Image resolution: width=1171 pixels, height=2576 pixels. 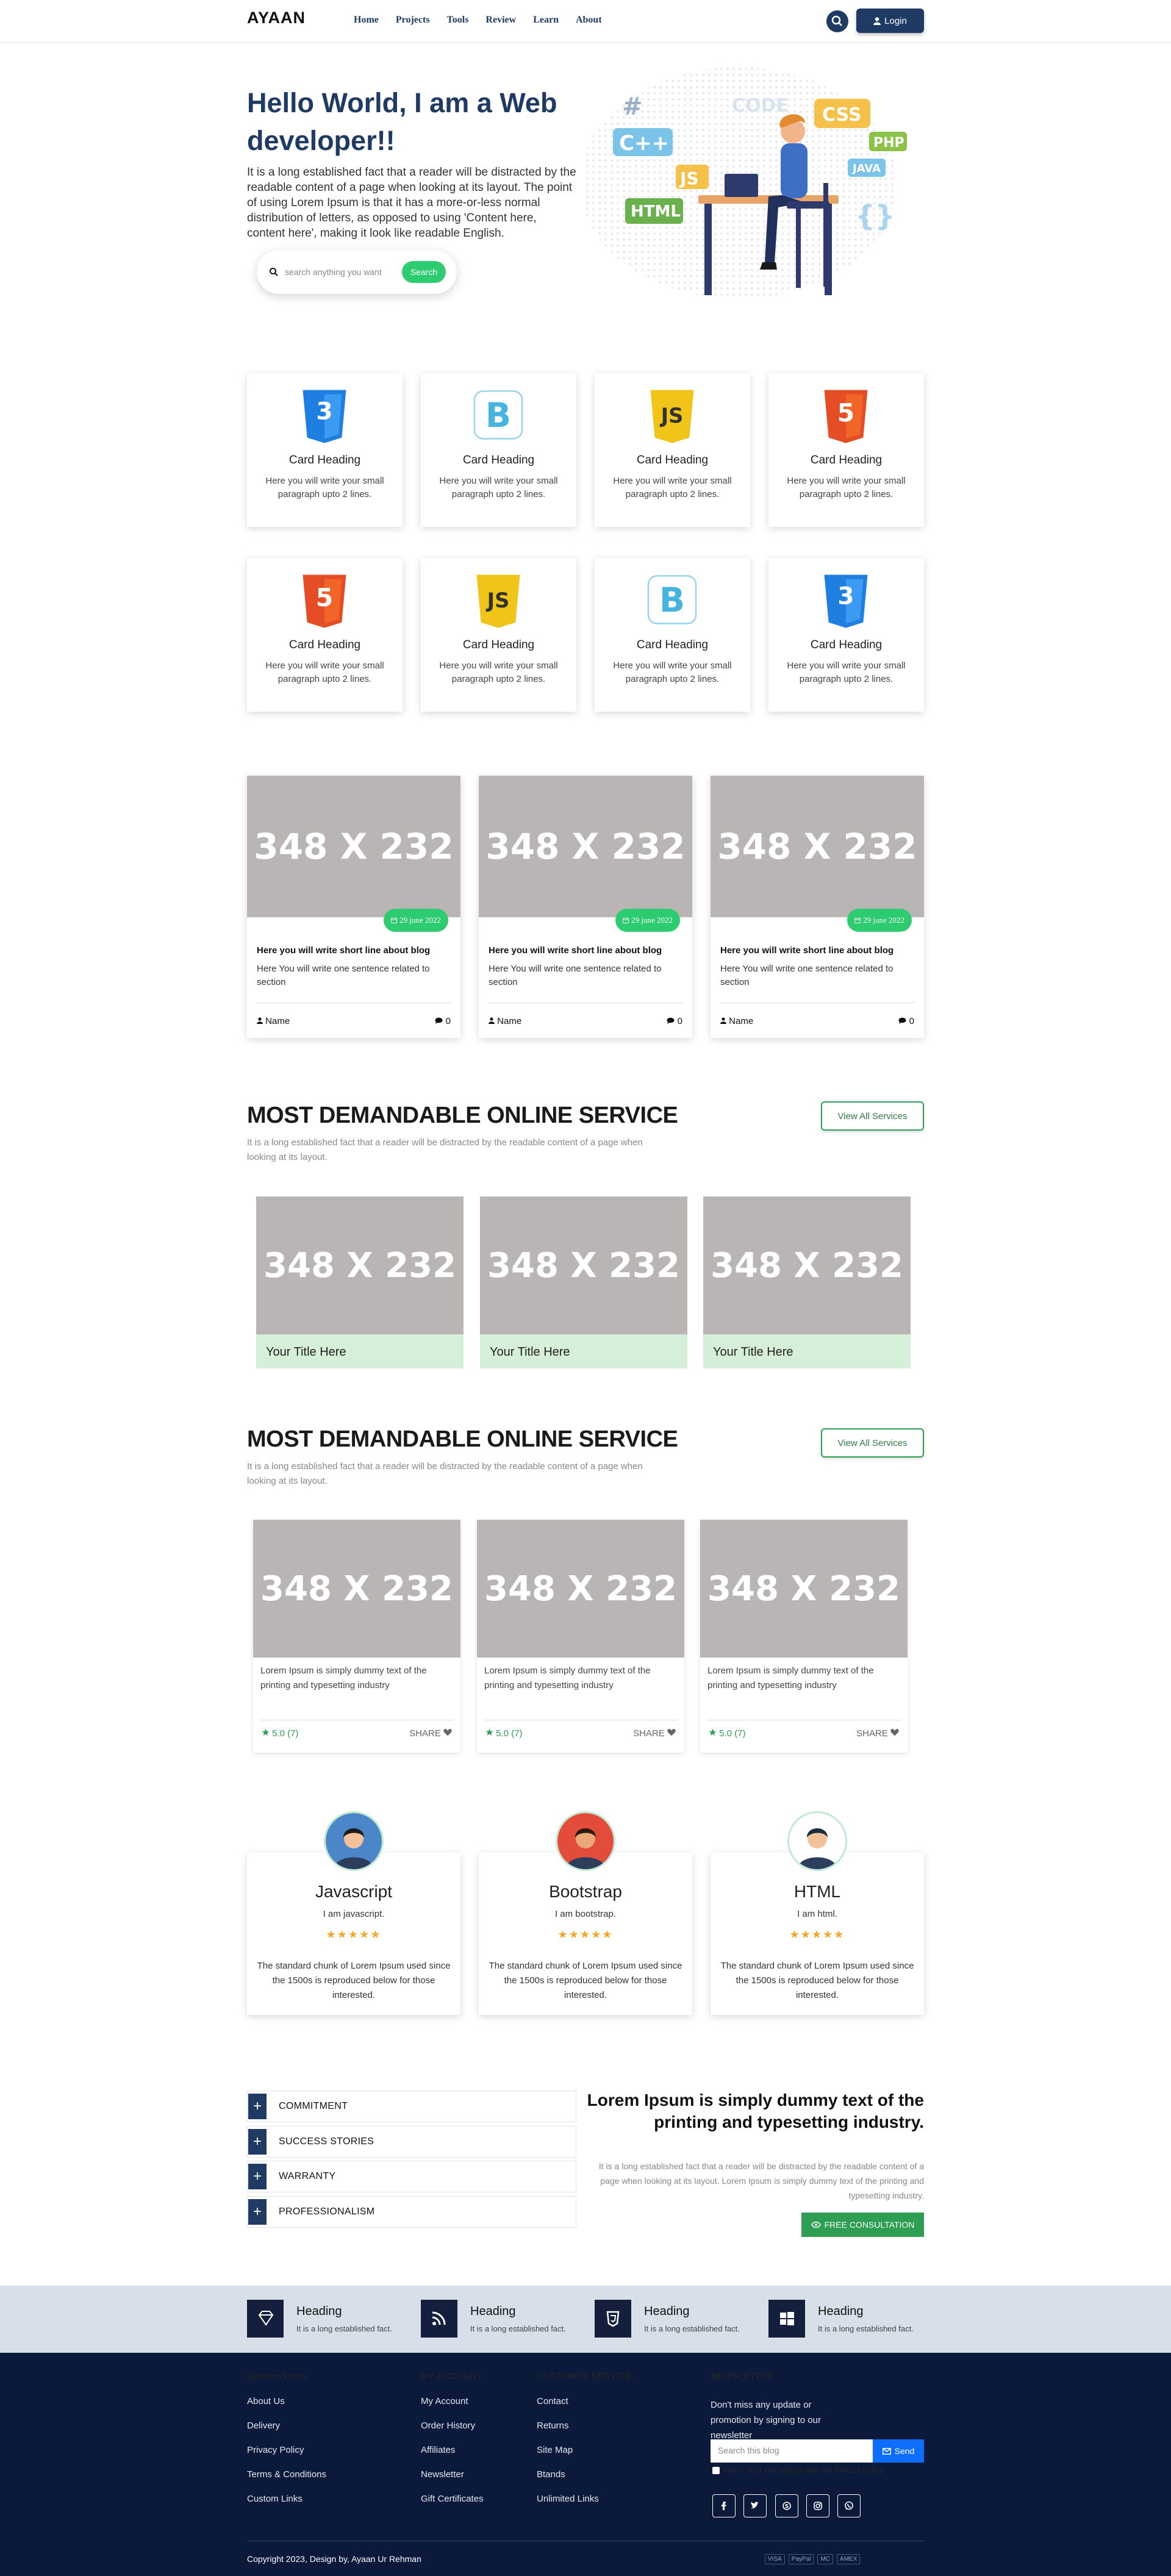 What do you see at coordinates (585, 2319) in the screenshot?
I see `feature-strip` at bounding box center [585, 2319].